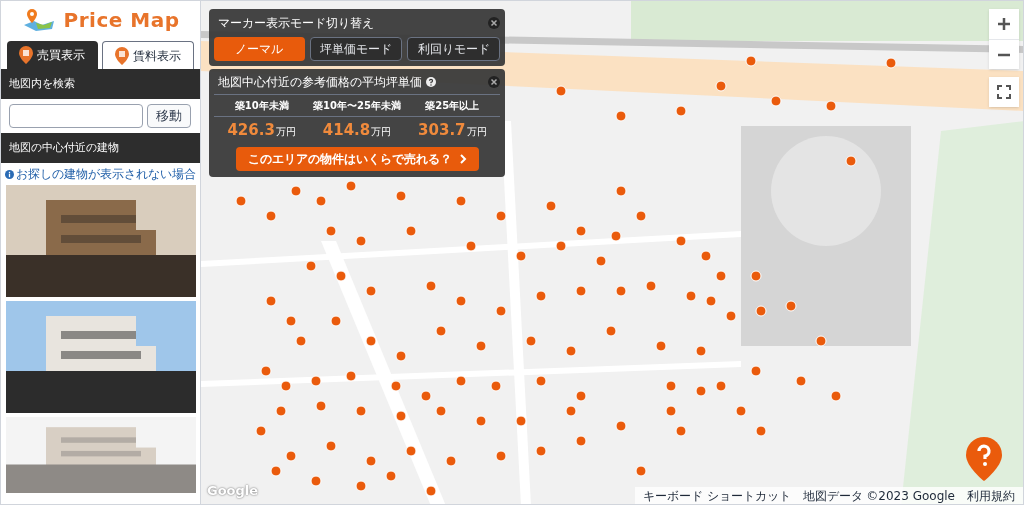  I want to click on google-logo: Google, so click(233, 490).